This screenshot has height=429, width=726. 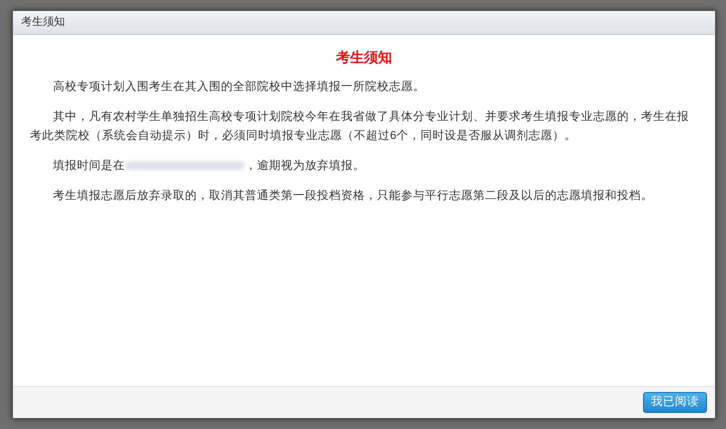 What do you see at coordinates (675, 402) in the screenshot?
I see `read-confirm-button: 我已阅读` at bounding box center [675, 402].